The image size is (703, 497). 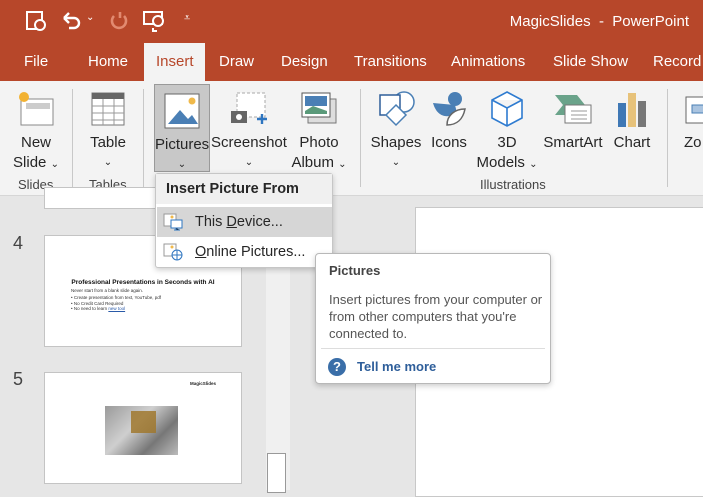 I want to click on zoom-button: Zo, so click(x=691, y=118).